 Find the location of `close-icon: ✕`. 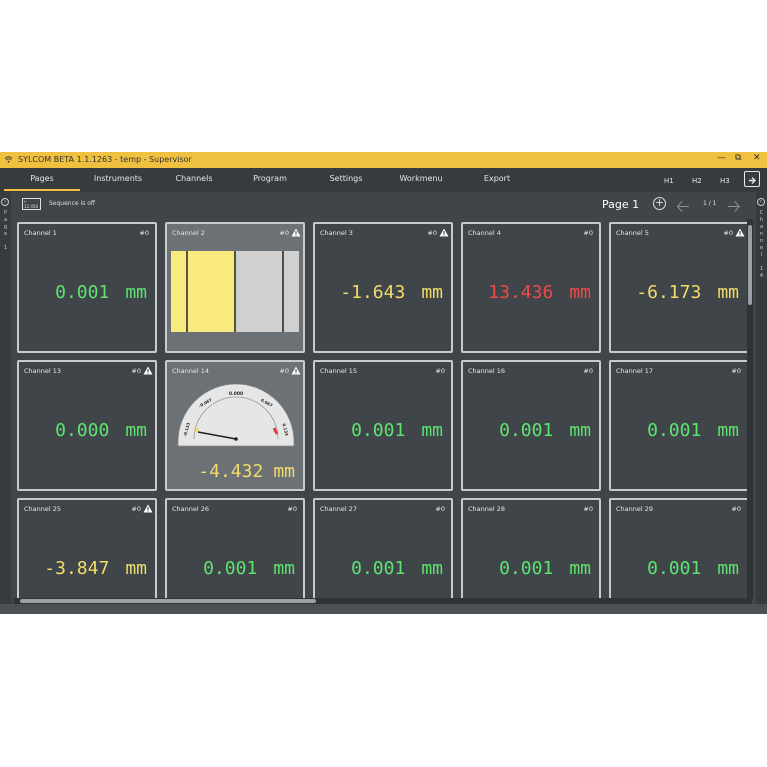

close-icon: ✕ is located at coordinates (757, 158).